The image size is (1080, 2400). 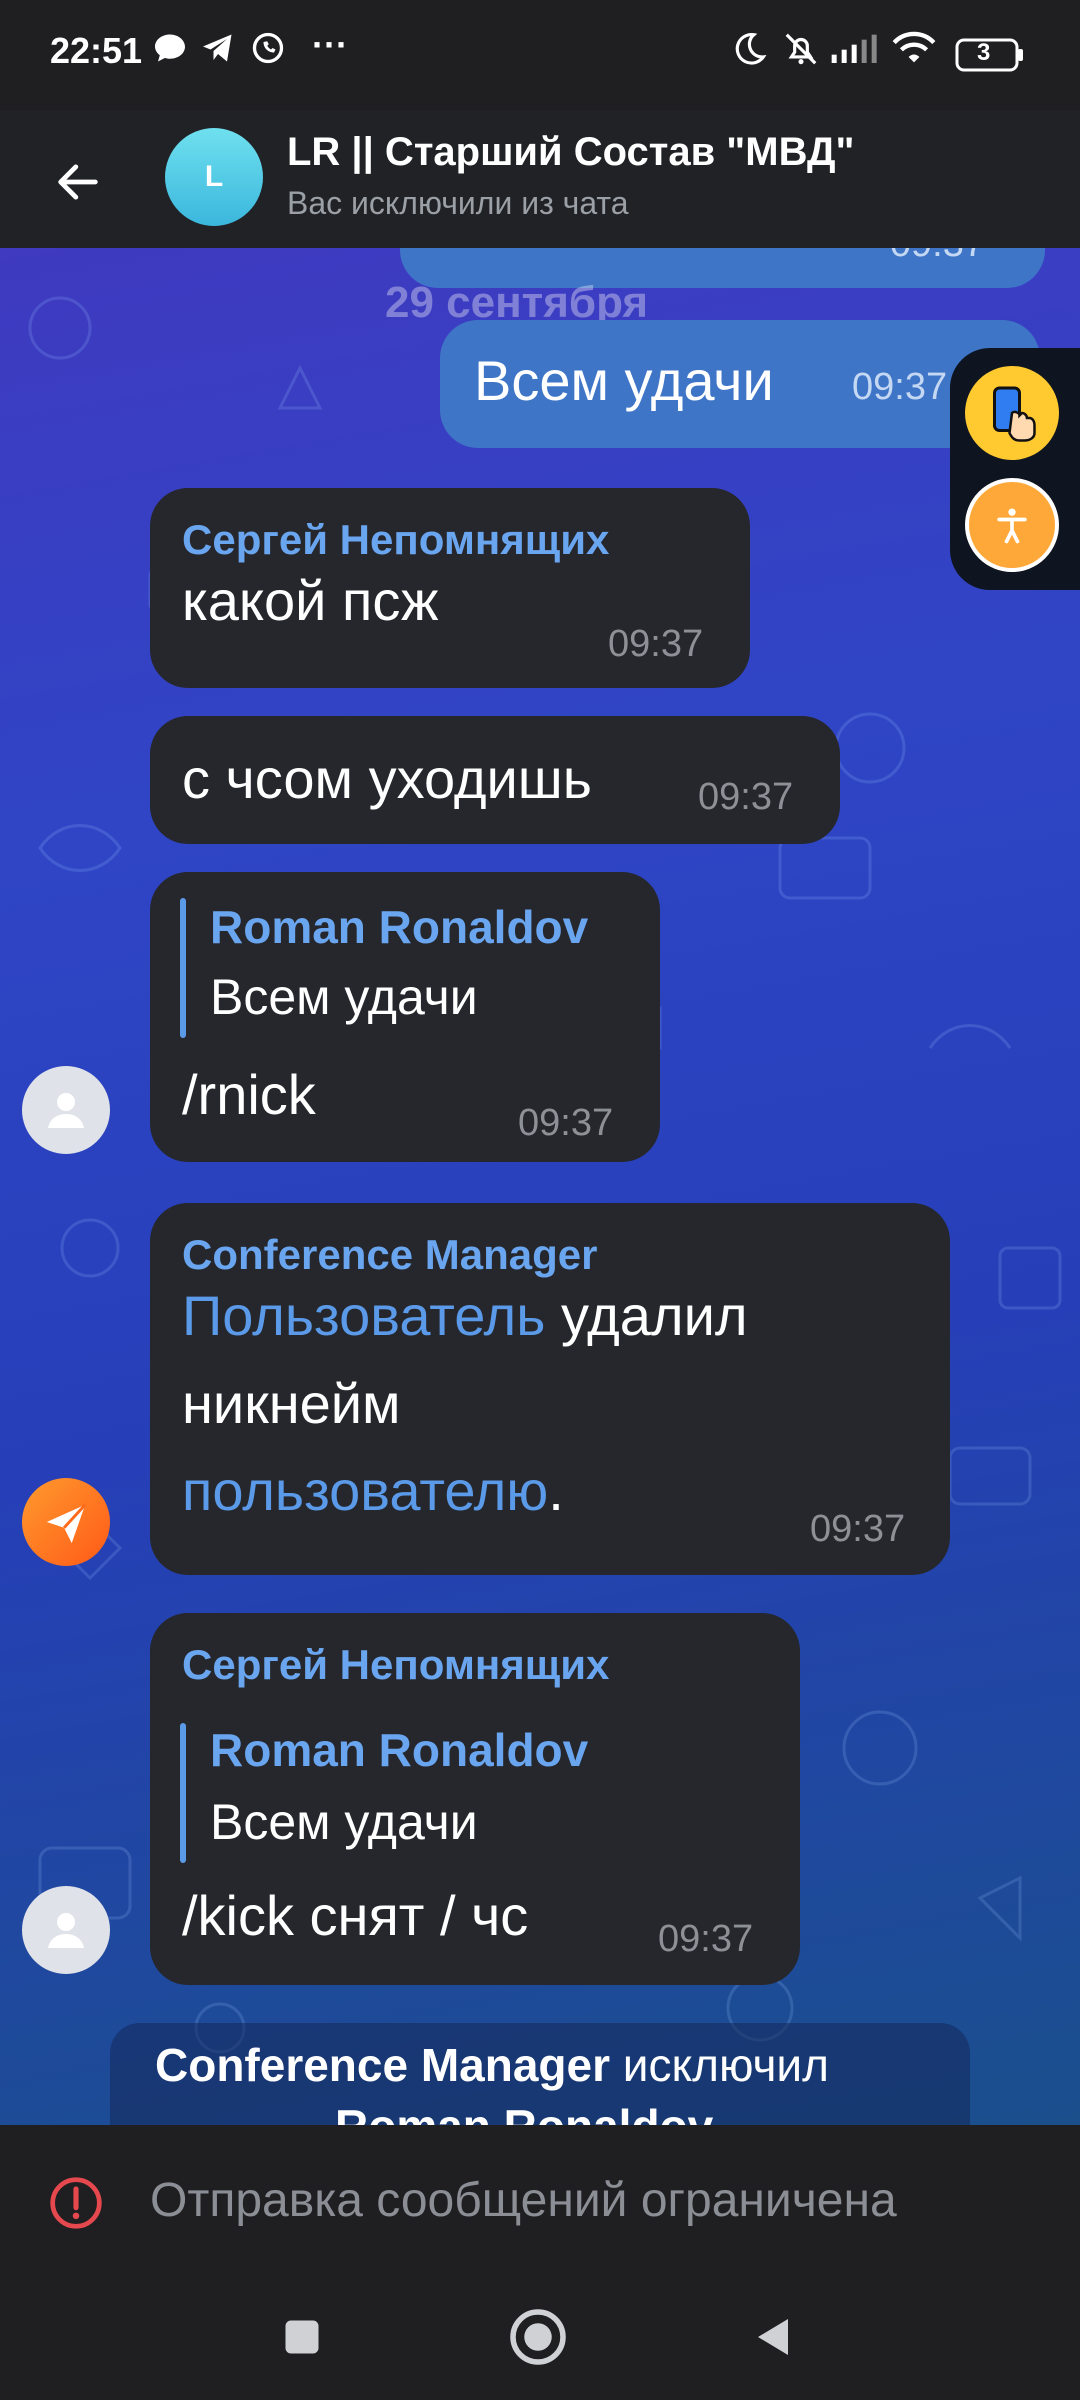 I want to click on service-target: Roman Ronaldov, so click(x=524, y=2112).